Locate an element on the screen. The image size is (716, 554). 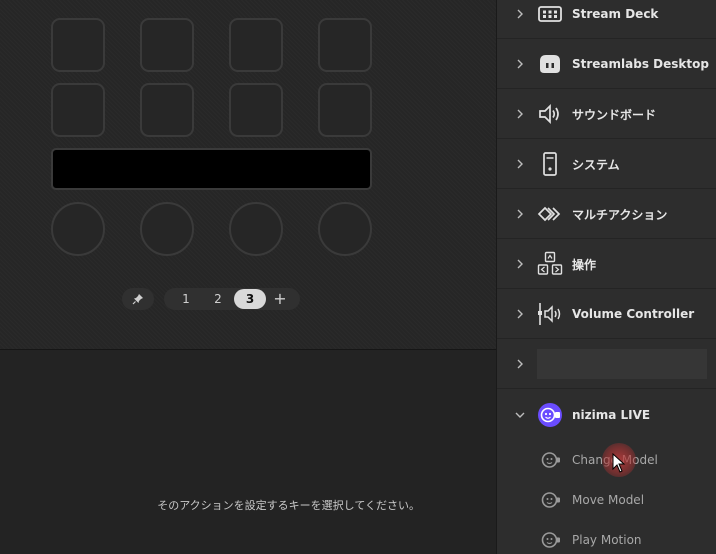
category-label: システム is located at coordinates (596, 164).